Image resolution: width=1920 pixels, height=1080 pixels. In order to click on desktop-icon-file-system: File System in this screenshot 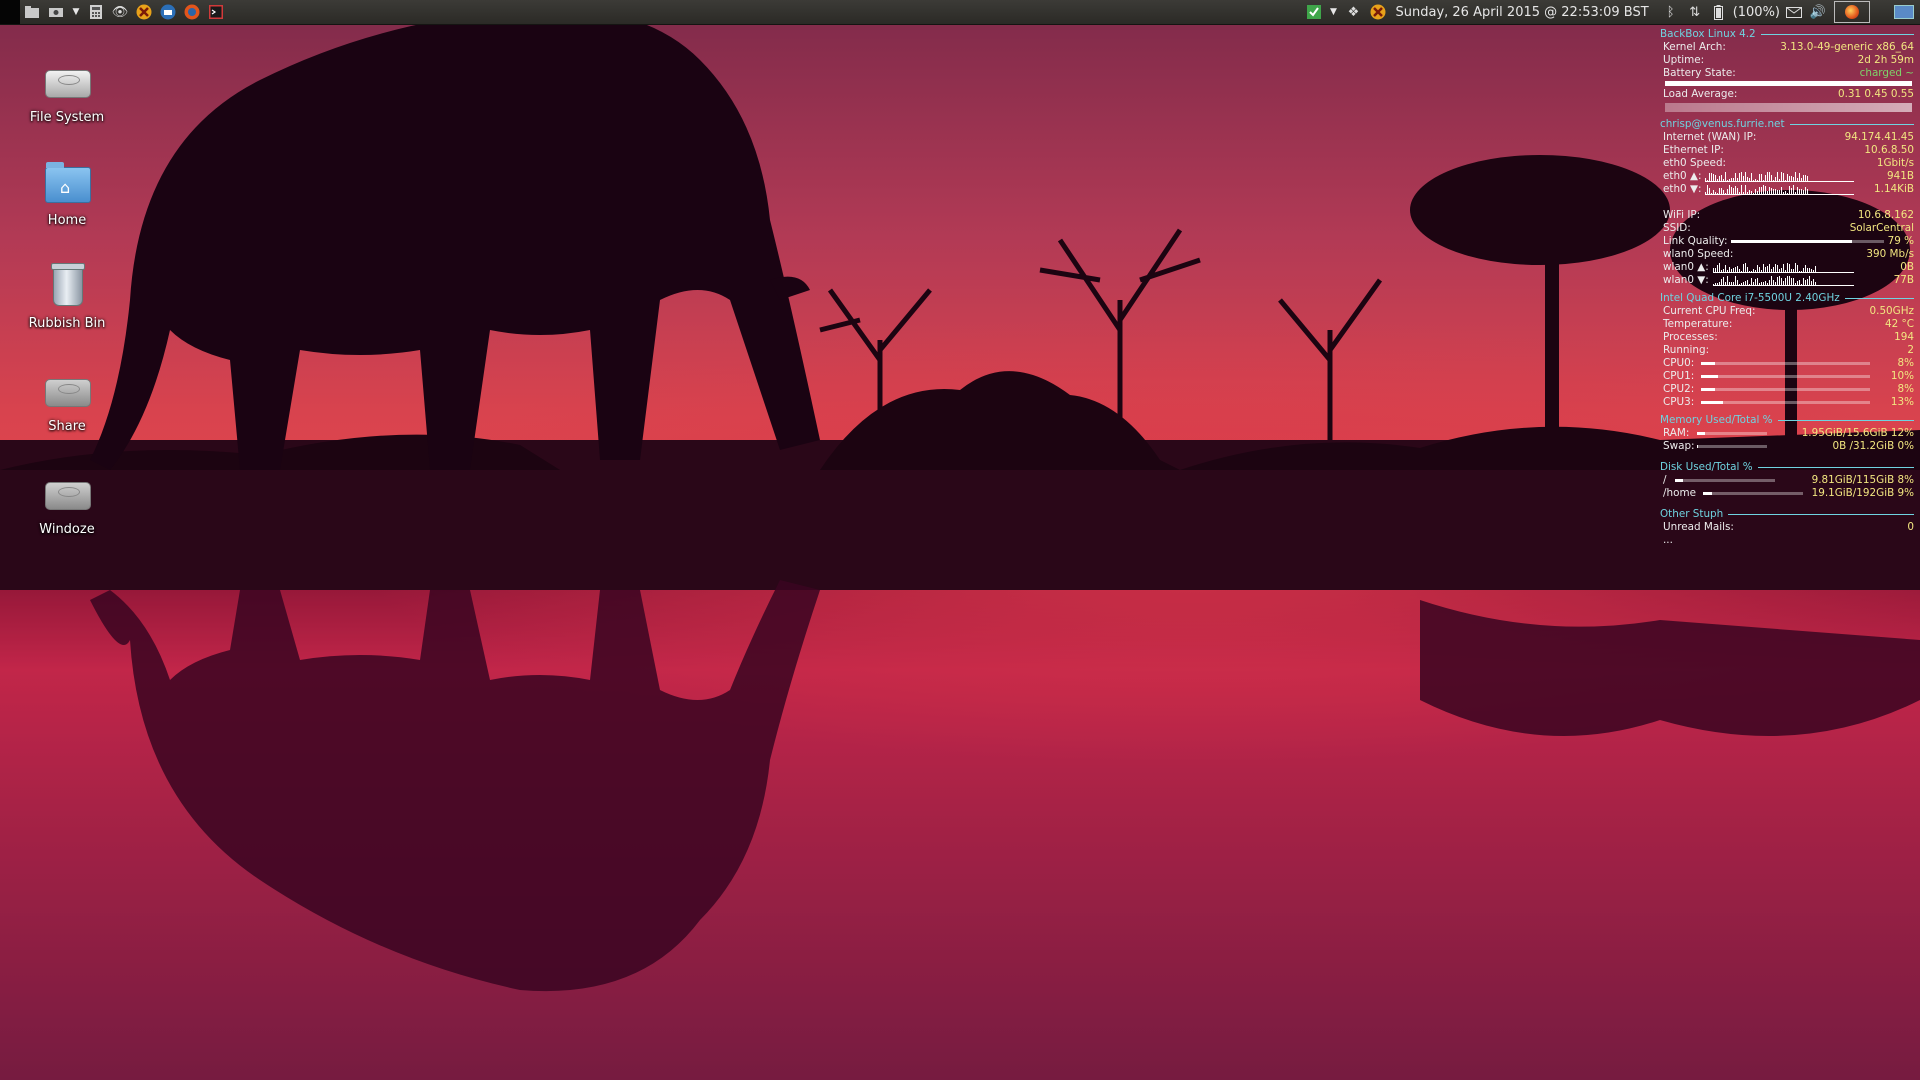, I will do `click(67, 101)`.